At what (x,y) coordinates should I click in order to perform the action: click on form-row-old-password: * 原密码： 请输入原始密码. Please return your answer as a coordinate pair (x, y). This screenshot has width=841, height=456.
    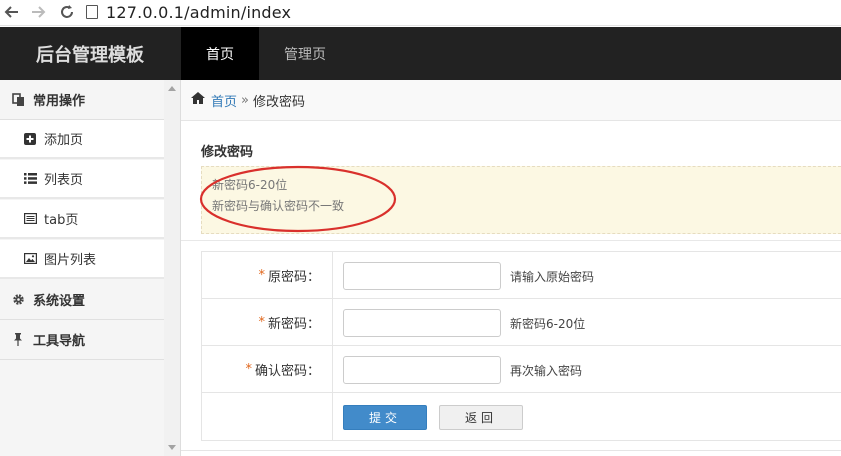
    Looking at the image, I should click on (521, 275).